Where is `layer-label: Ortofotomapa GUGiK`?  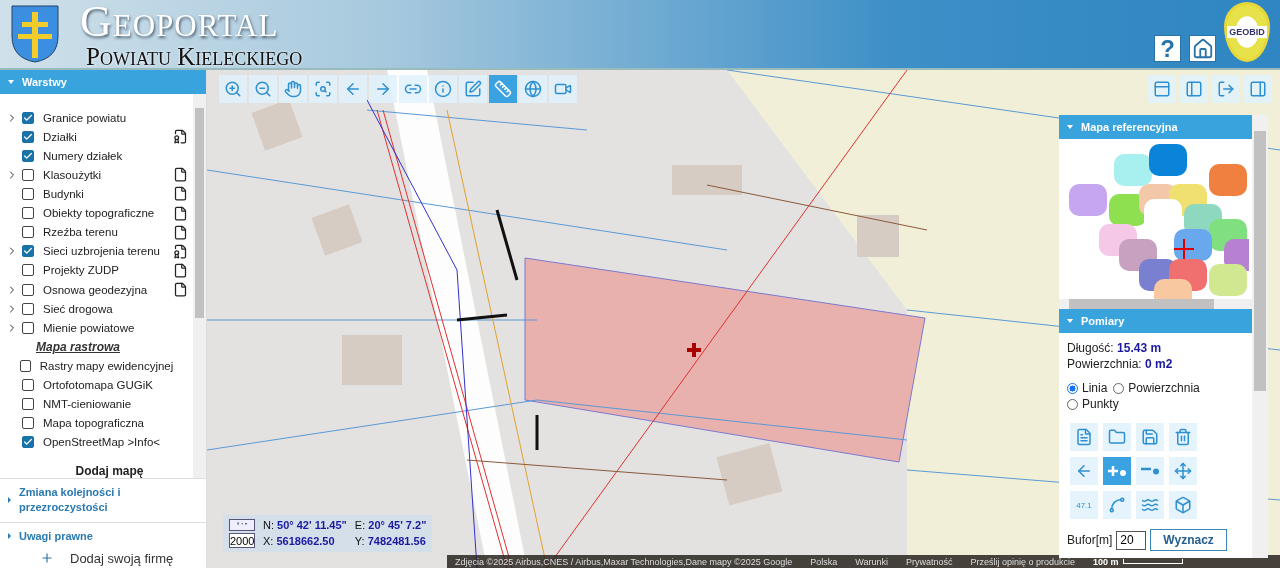
layer-label: Ortofotomapa GUGiK is located at coordinates (98, 385).